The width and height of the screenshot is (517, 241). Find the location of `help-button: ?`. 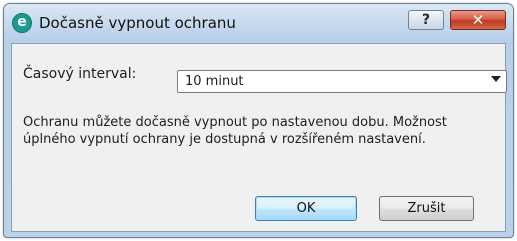

help-button: ? is located at coordinates (426, 20).